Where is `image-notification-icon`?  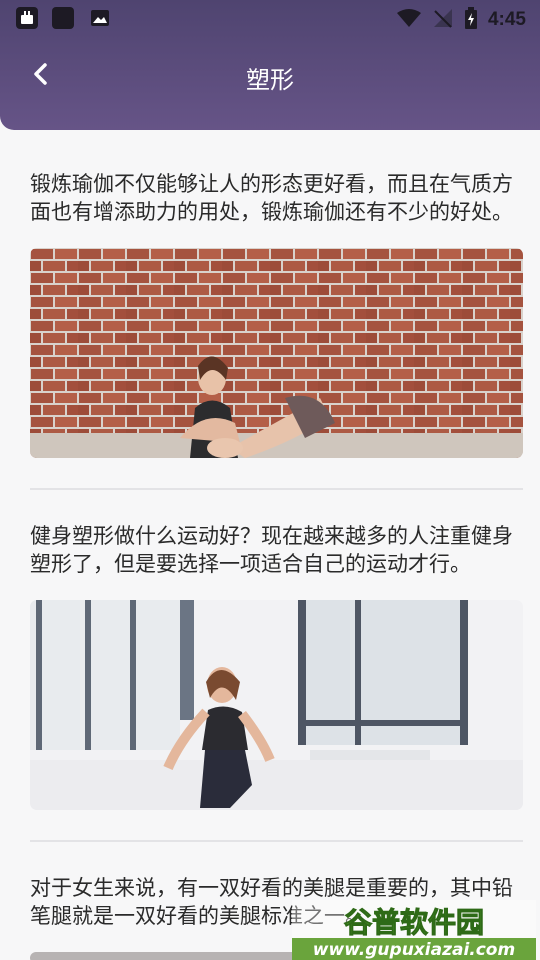
image-notification-icon is located at coordinates (100, 18).